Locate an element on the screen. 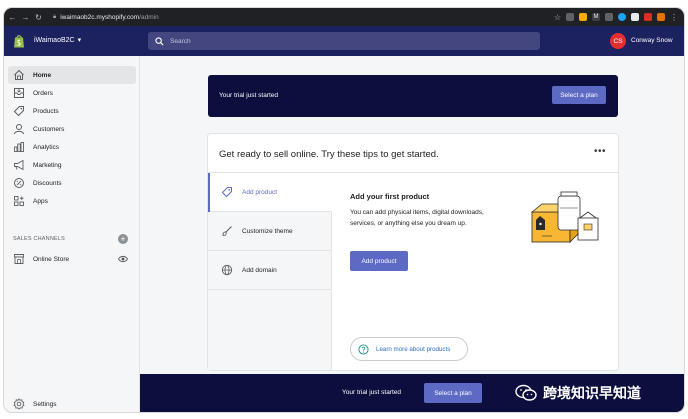 The image size is (688, 419). gear-icon is located at coordinates (19, 404).